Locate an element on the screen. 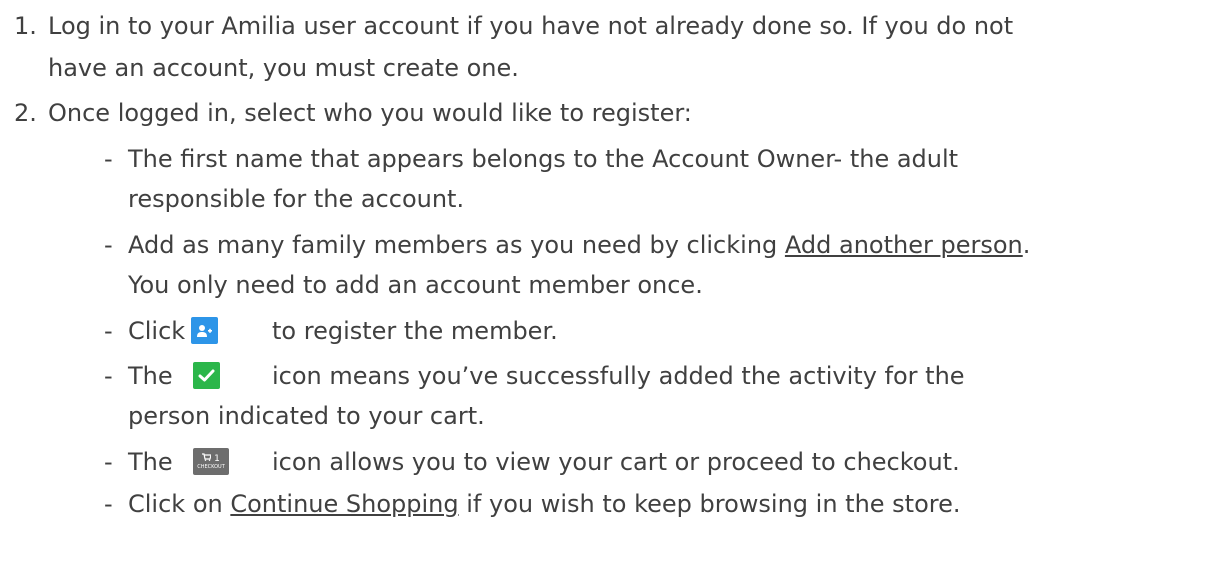 Image resolution: width=1207 pixels, height=582 pixels. add-person-icon is located at coordinates (204, 330).